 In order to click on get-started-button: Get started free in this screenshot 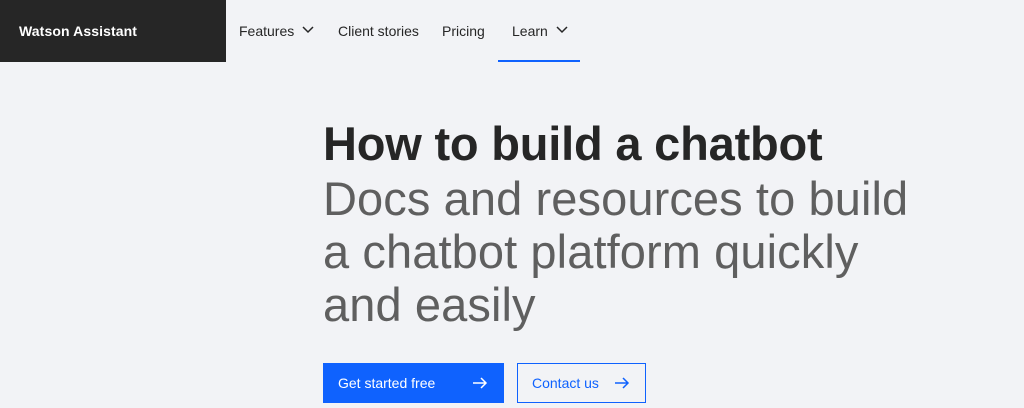, I will do `click(413, 383)`.